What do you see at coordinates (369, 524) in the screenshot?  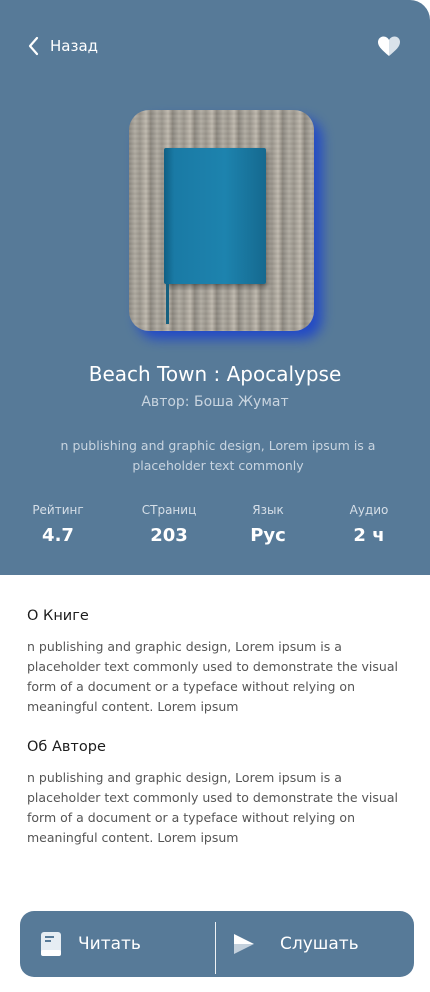 I see `stat-audio: Аудио 2 ч` at bounding box center [369, 524].